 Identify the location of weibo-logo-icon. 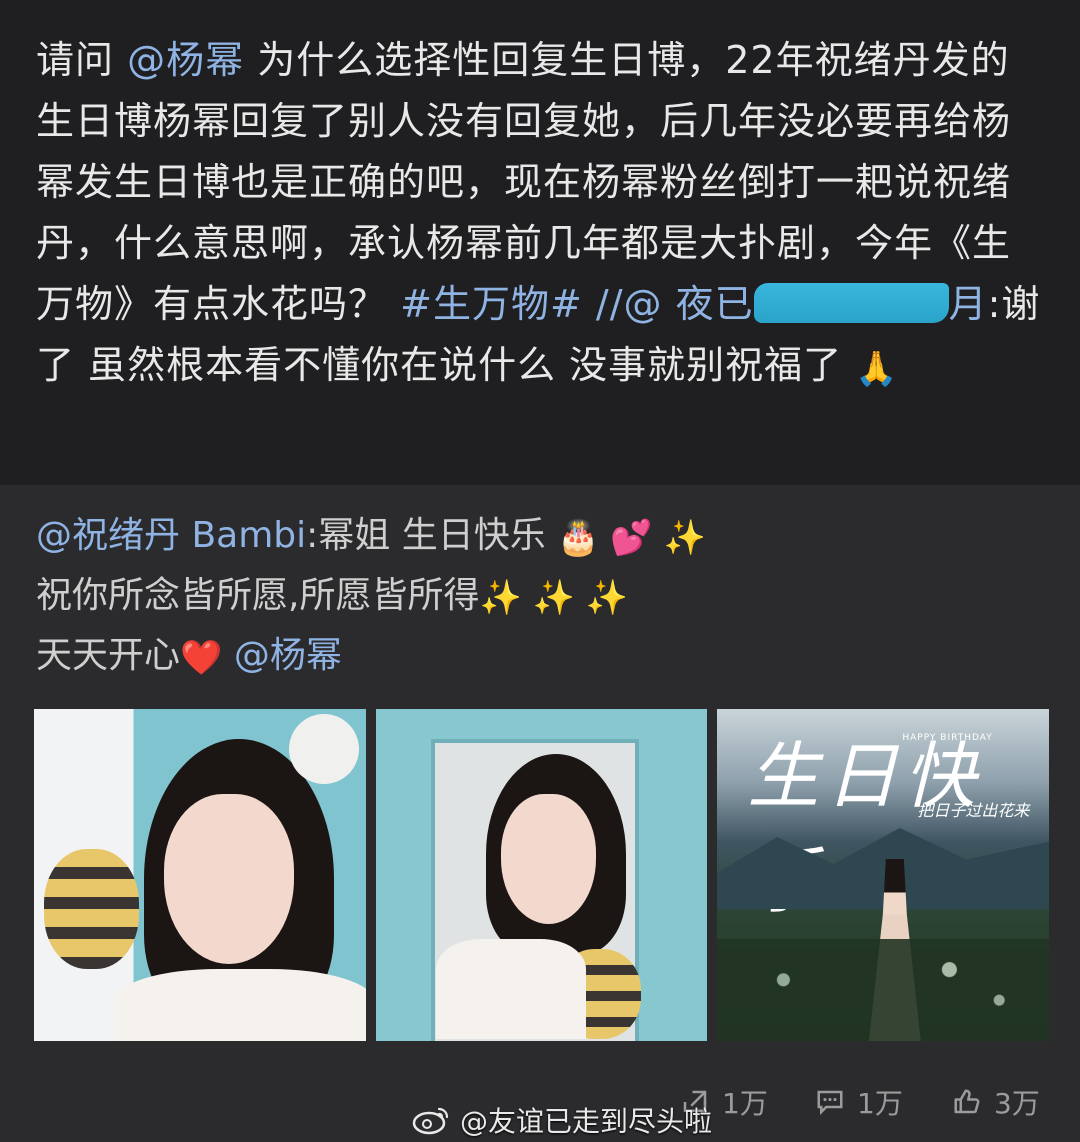
(430, 1121).